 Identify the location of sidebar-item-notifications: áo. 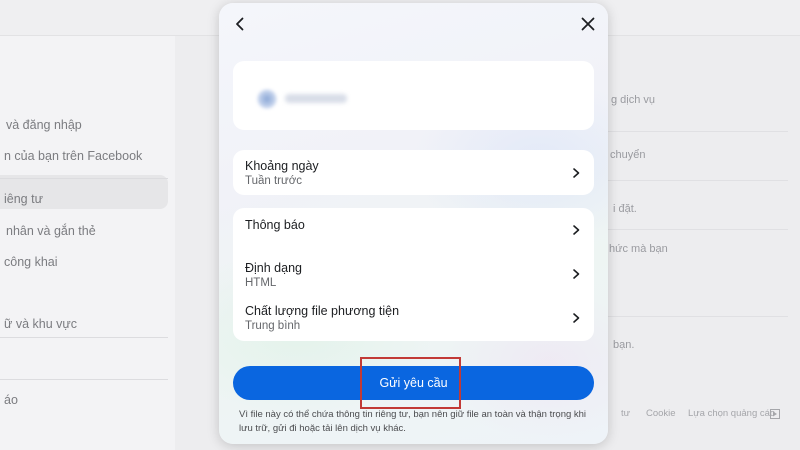
(11, 400).